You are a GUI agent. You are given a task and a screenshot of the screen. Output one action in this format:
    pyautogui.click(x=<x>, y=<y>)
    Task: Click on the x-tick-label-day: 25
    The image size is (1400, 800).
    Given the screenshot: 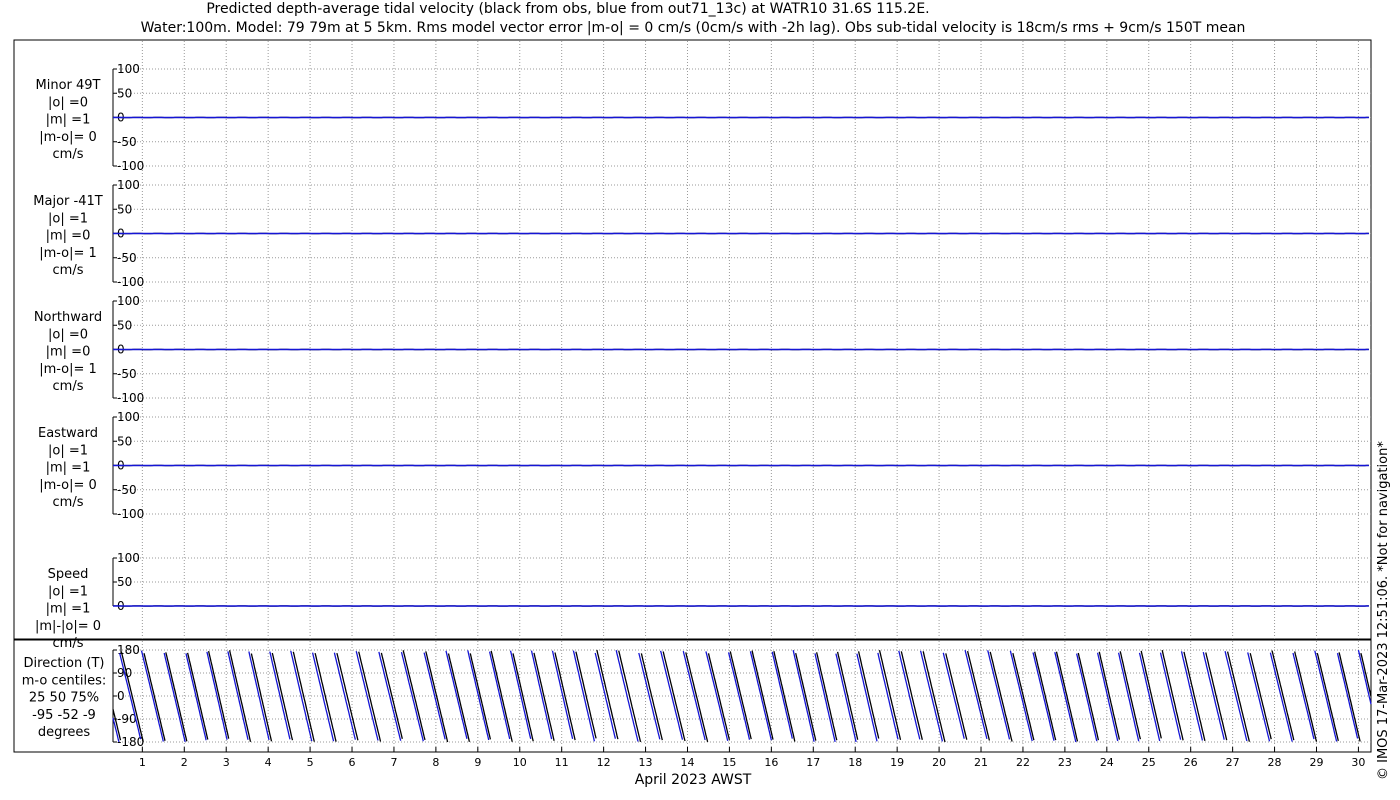 What is the action you would take?
    pyautogui.click(x=1149, y=762)
    